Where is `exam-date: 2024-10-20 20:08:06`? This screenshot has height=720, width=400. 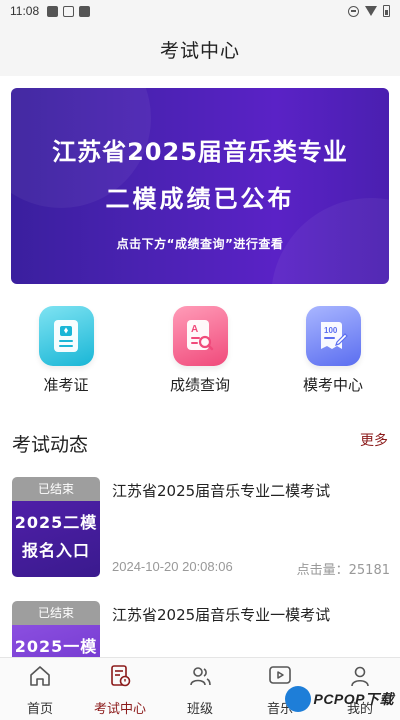
exam-date: 2024-10-20 20:08:06 is located at coordinates (172, 566).